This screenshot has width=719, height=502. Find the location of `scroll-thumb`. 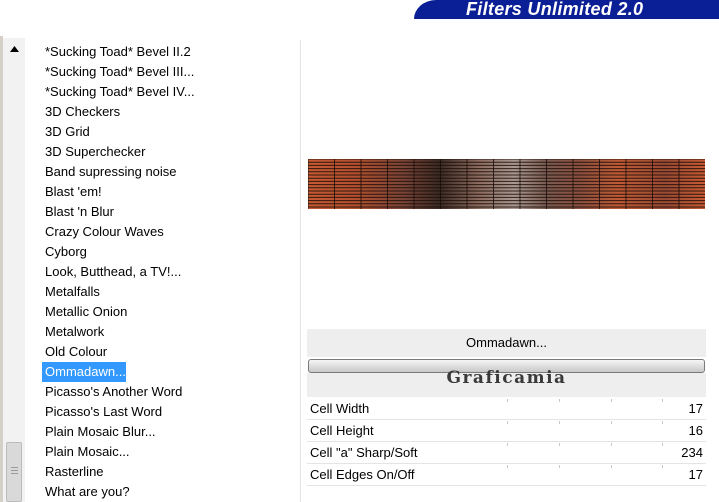

scroll-thumb is located at coordinates (14, 472).